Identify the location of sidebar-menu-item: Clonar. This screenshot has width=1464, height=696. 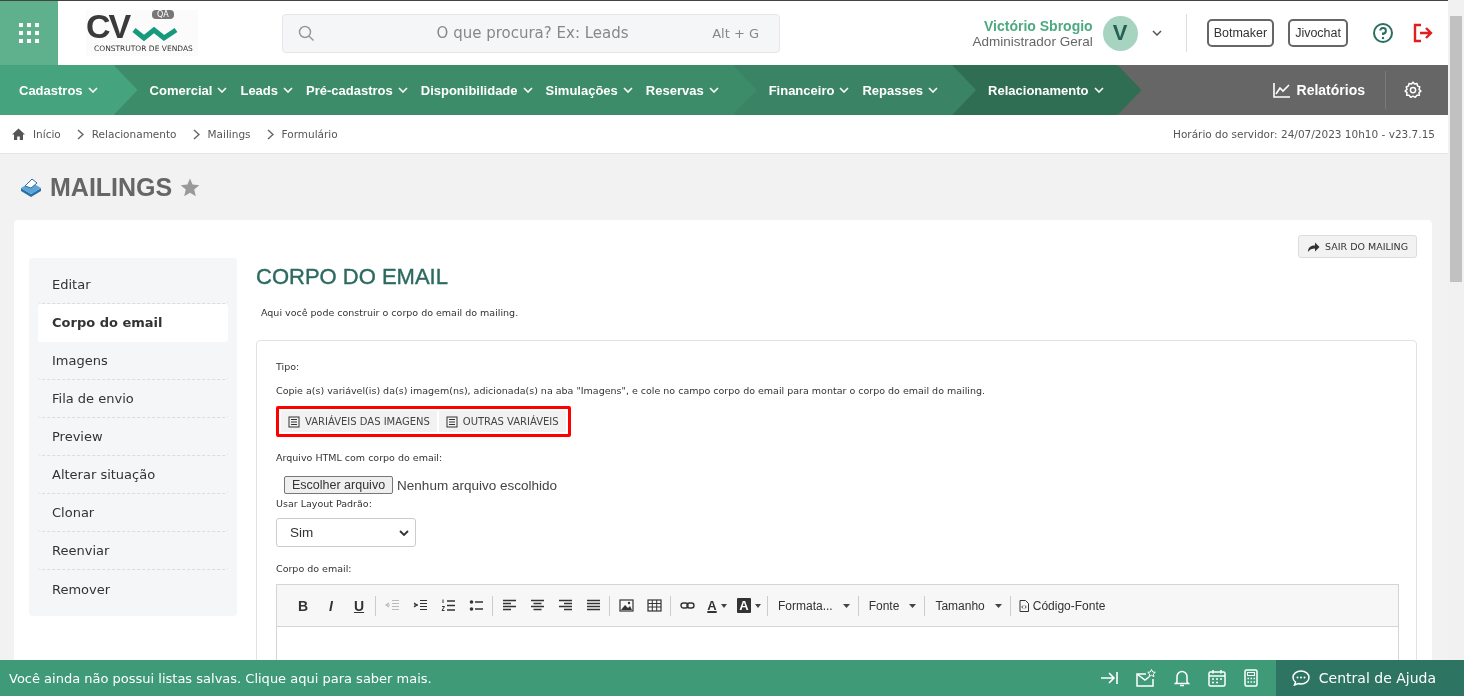
(133, 513).